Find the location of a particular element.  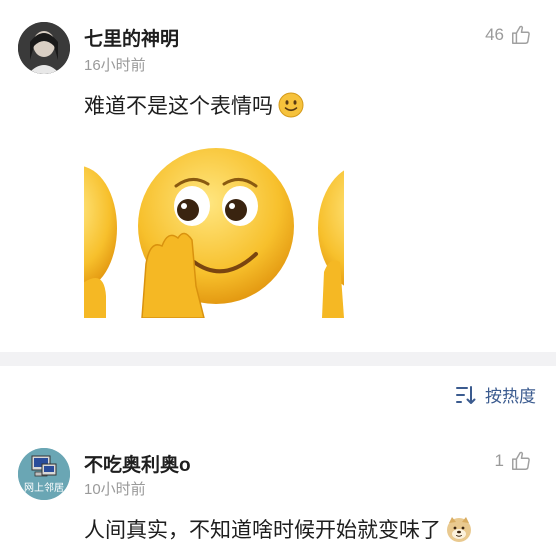

comment-text: 人间真实，不知道啥时候开始就变味了 is located at coordinates (278, 529).